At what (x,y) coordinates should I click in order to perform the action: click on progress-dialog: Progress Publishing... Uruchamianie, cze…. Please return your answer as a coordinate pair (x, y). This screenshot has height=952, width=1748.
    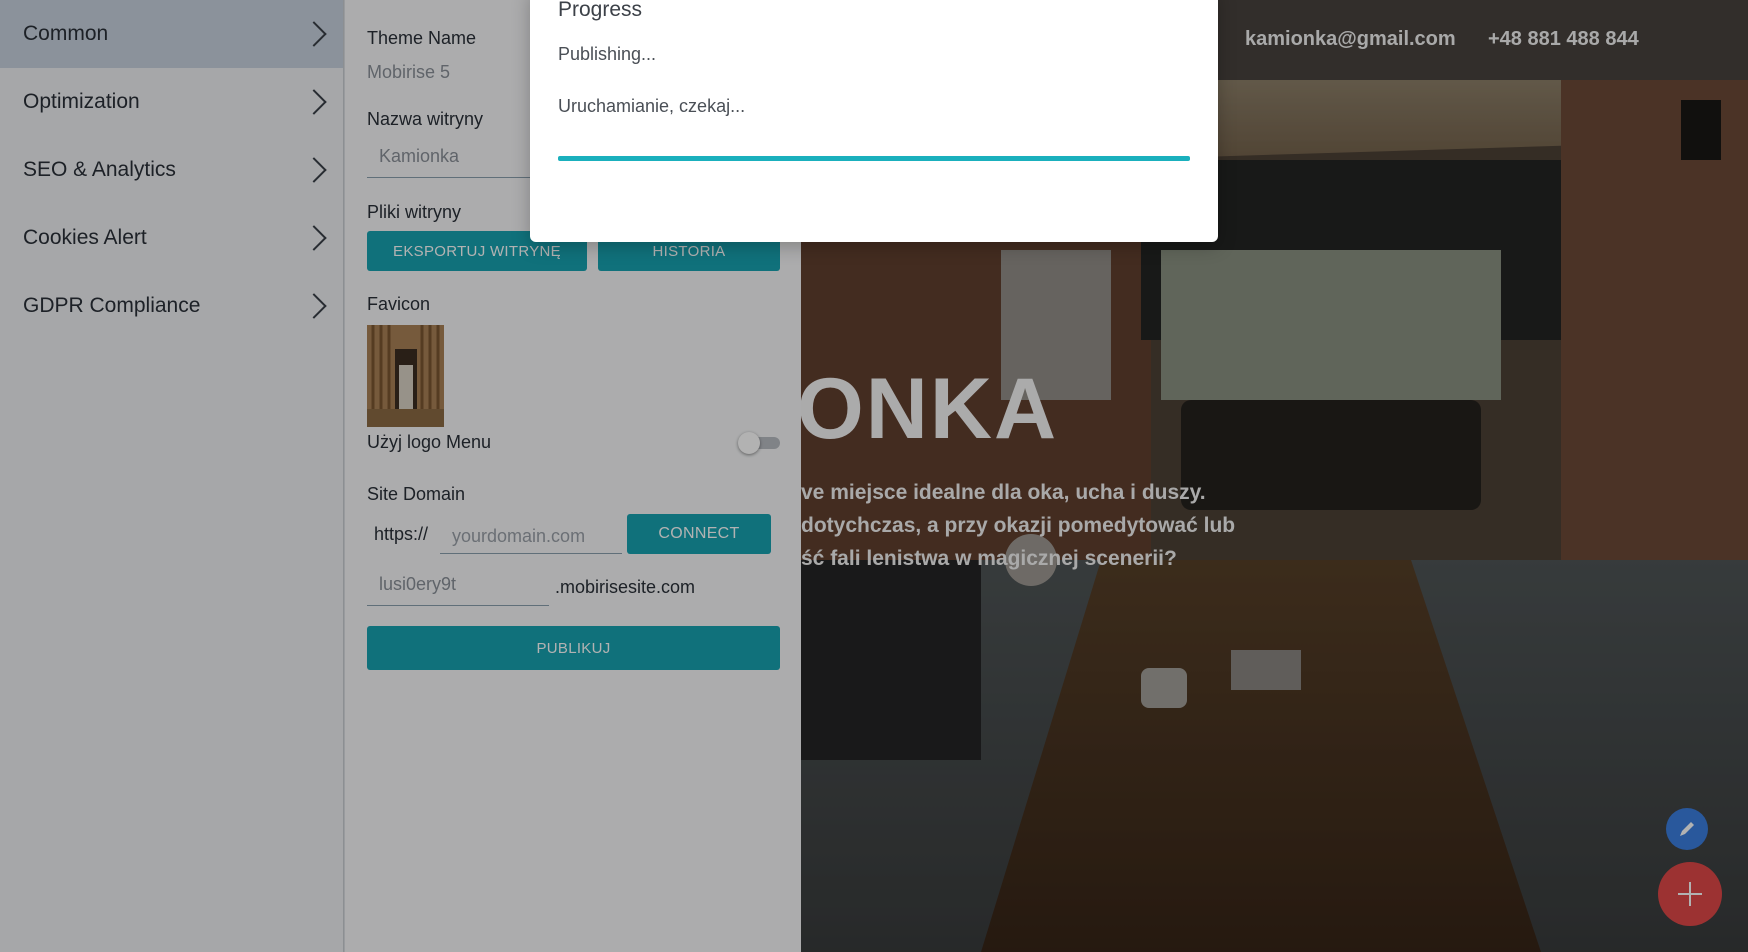
    Looking at the image, I should click on (874, 121).